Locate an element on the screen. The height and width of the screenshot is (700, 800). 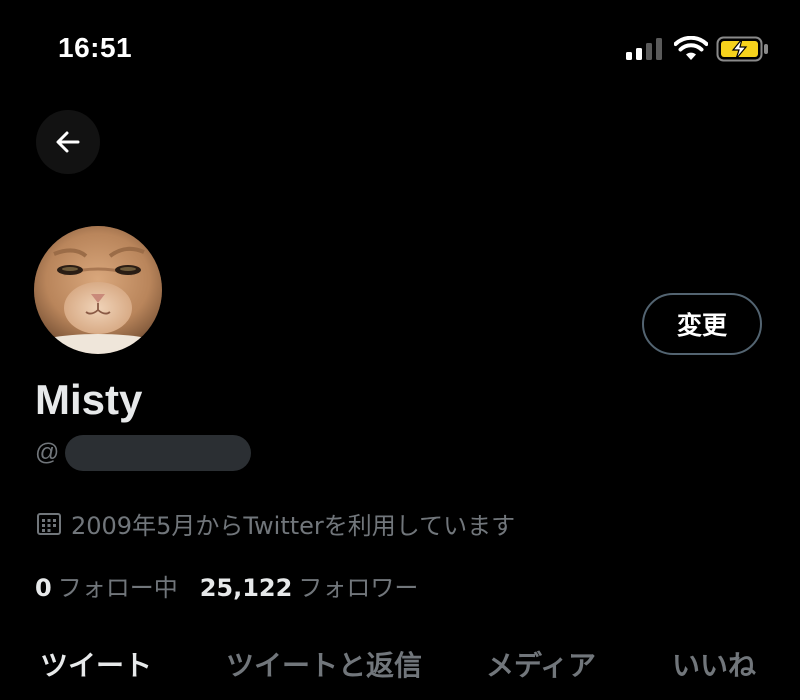
followers-label: フォロワー is located at coordinates (358, 588).